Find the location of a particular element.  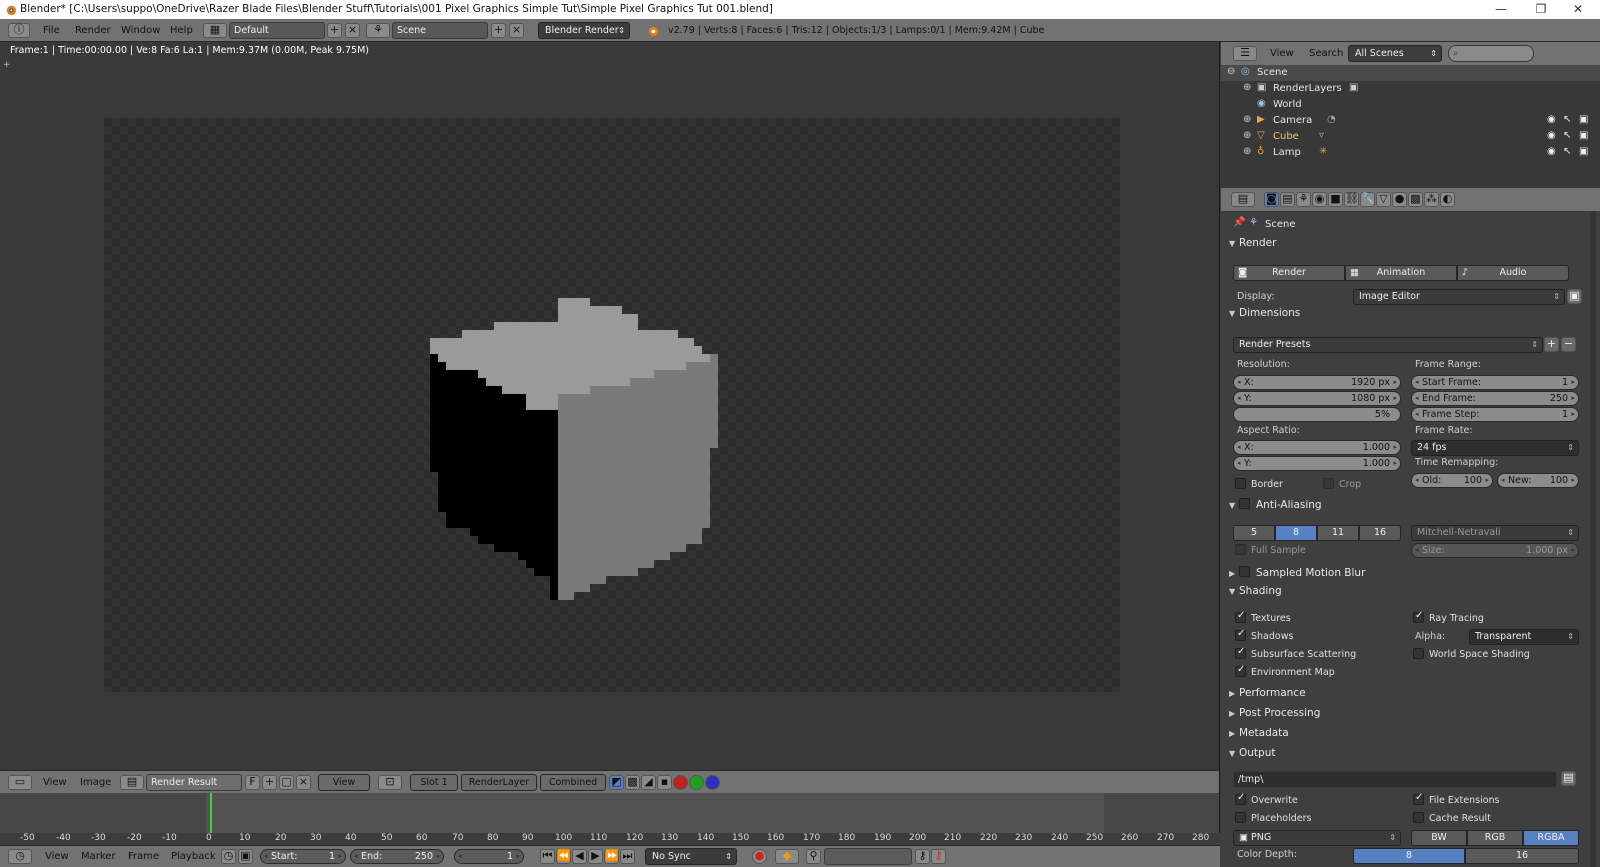

envmap-checkbox is located at coordinates (1240, 670).